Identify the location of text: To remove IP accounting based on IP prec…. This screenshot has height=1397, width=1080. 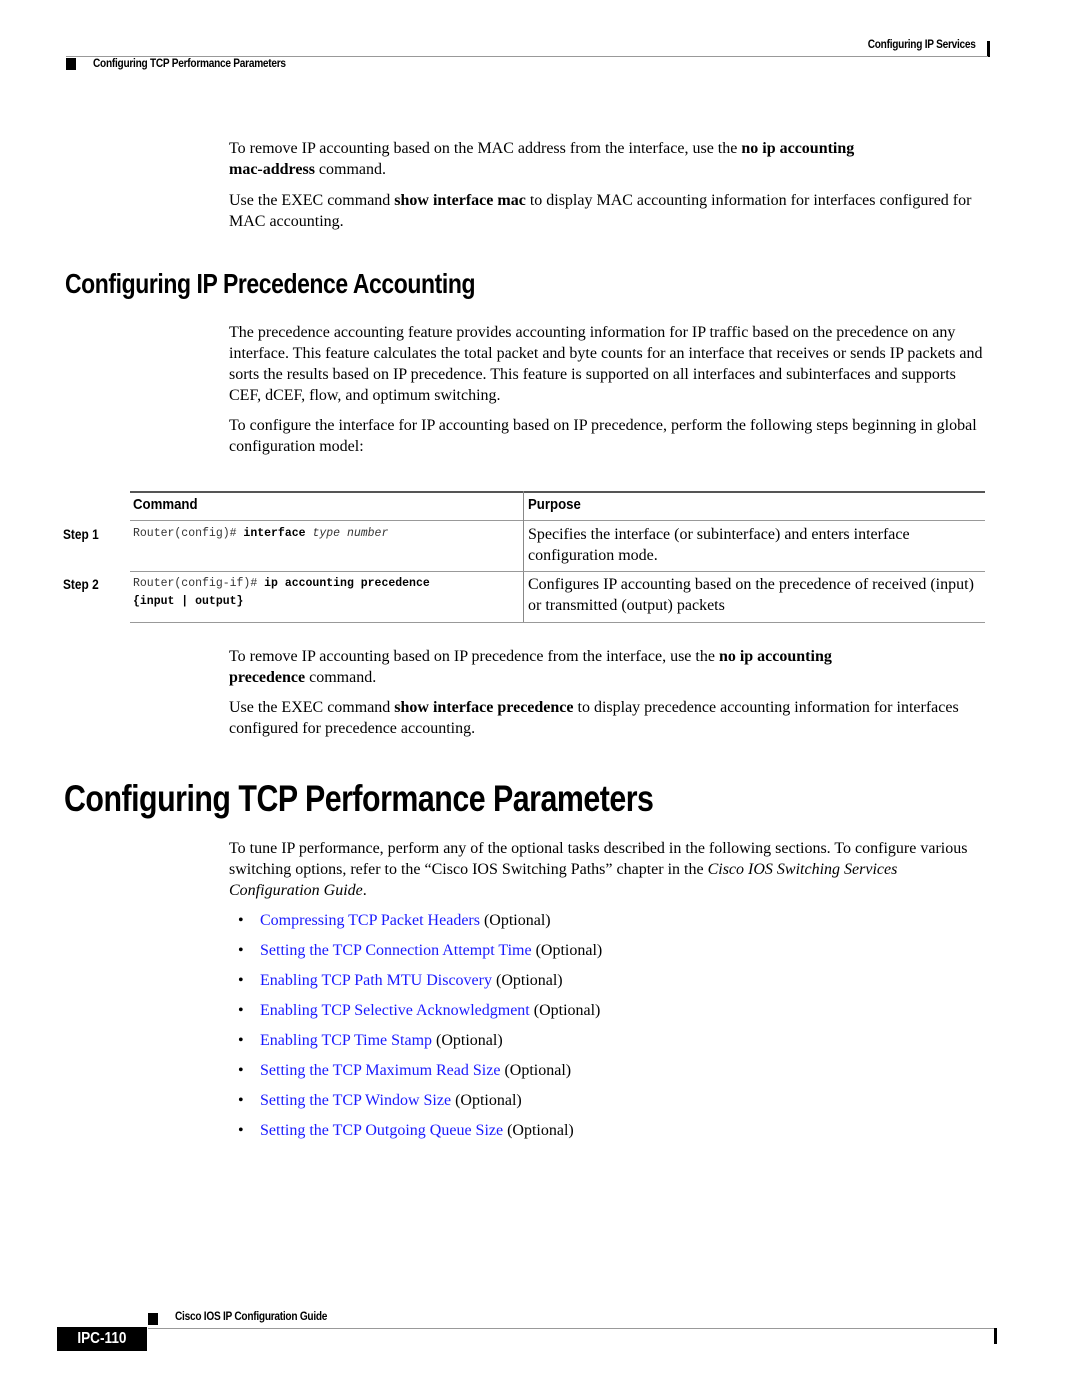
(474, 656).